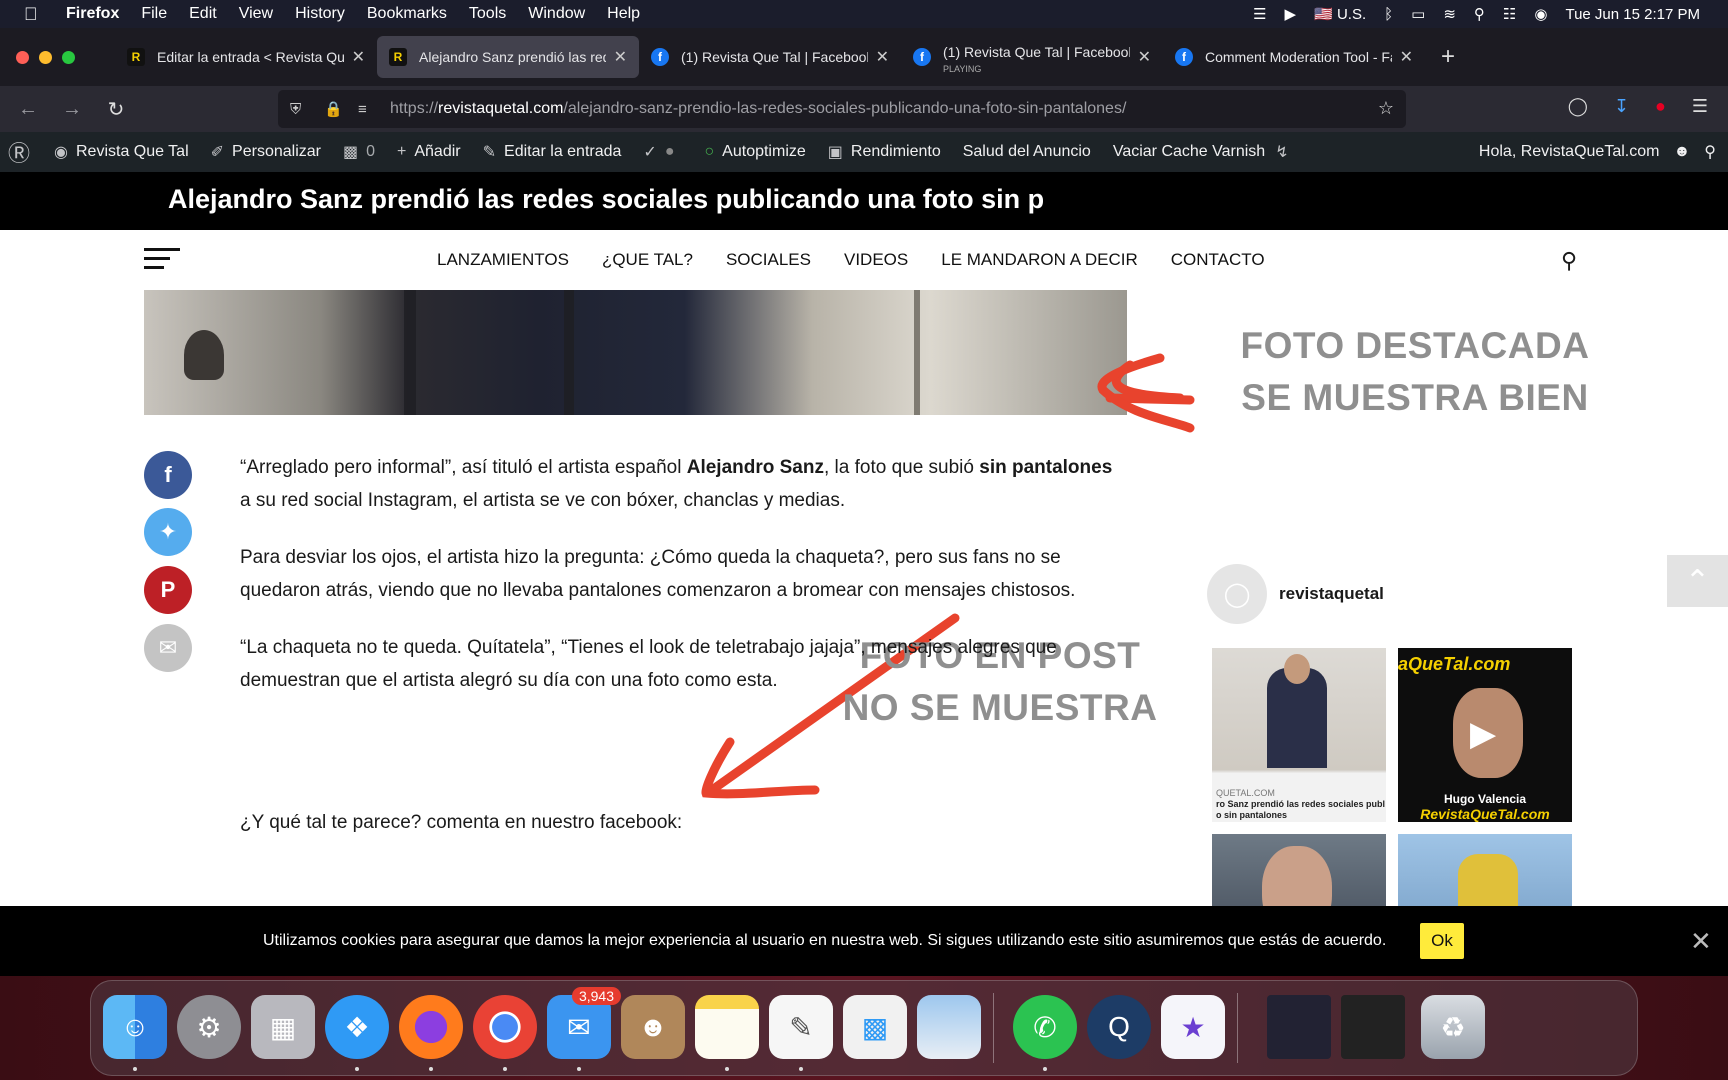 The image size is (1728, 1080). What do you see at coordinates (168, 532) in the screenshot?
I see `share-twitter-button: ✦` at bounding box center [168, 532].